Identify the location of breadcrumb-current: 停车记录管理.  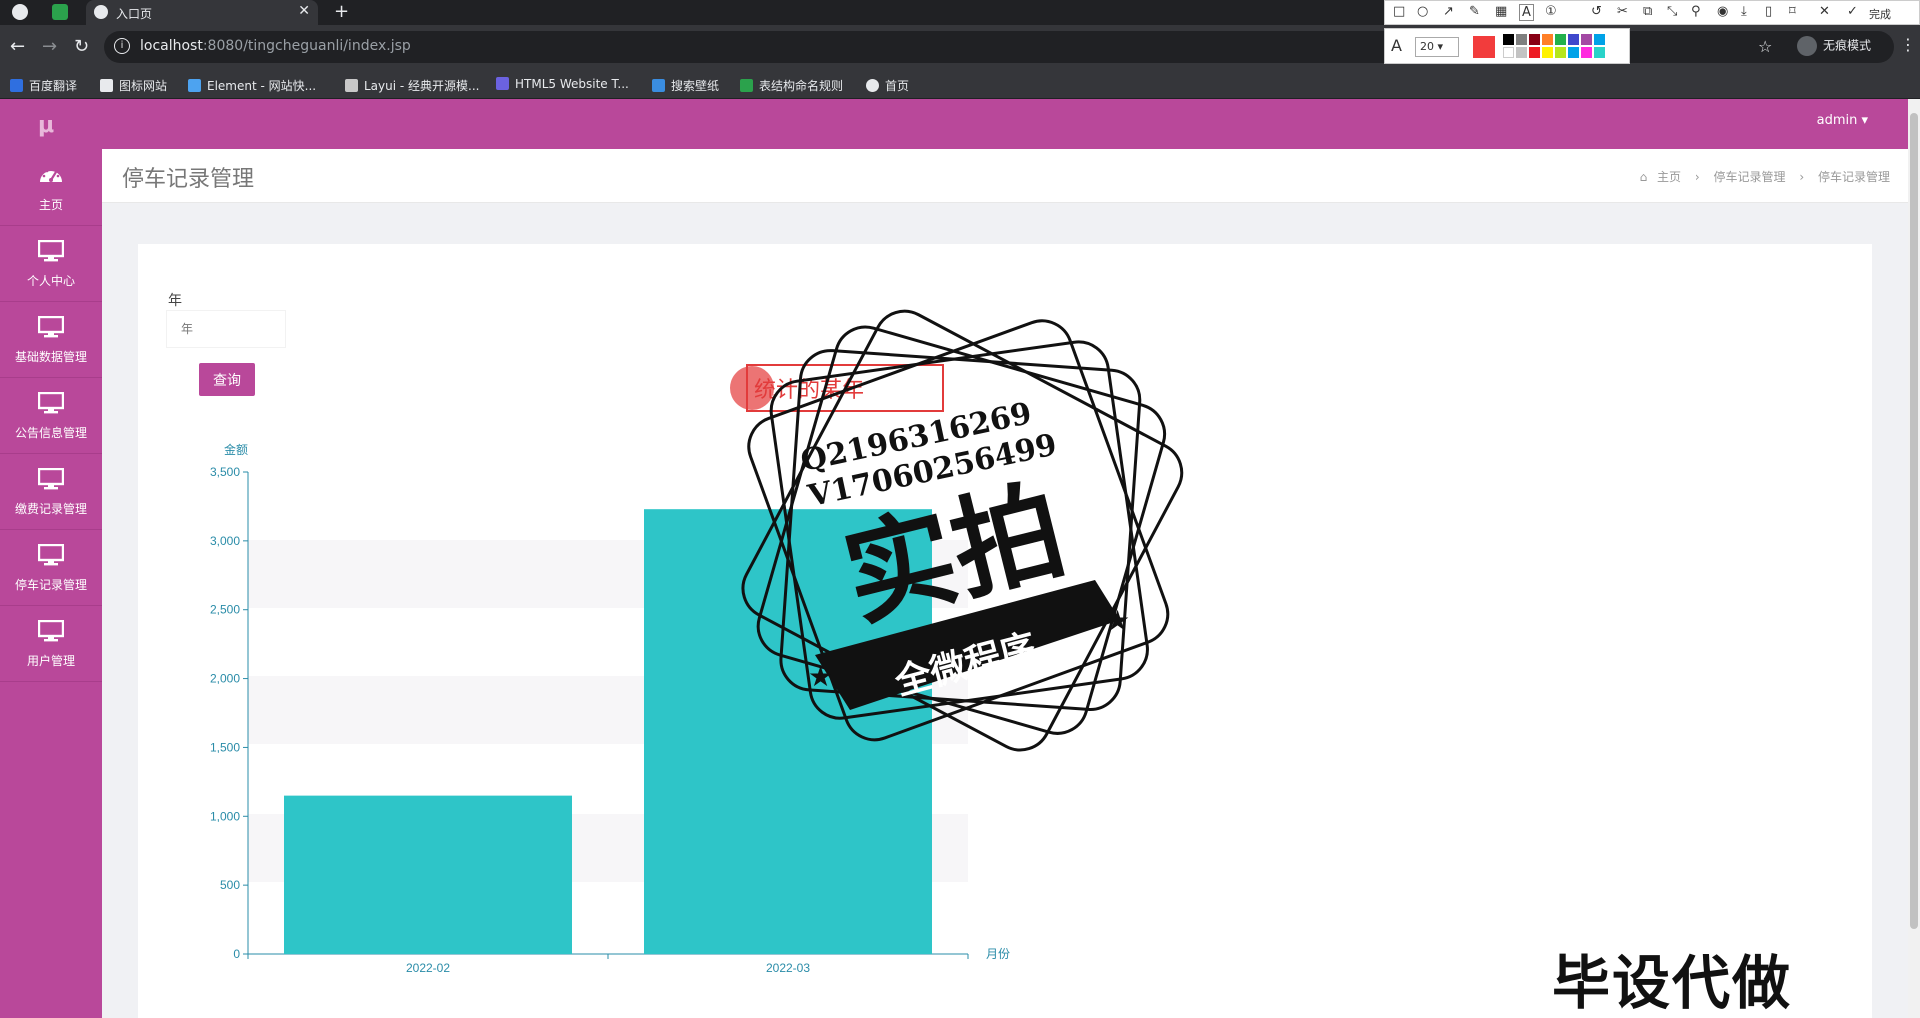
(1853, 177).